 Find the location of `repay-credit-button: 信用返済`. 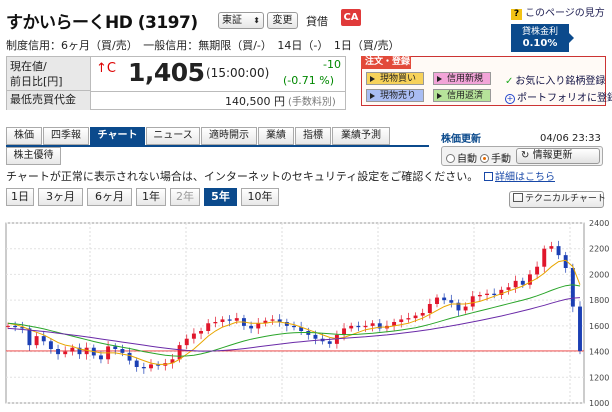

repay-credit-button: 信用返済 is located at coordinates (462, 95).